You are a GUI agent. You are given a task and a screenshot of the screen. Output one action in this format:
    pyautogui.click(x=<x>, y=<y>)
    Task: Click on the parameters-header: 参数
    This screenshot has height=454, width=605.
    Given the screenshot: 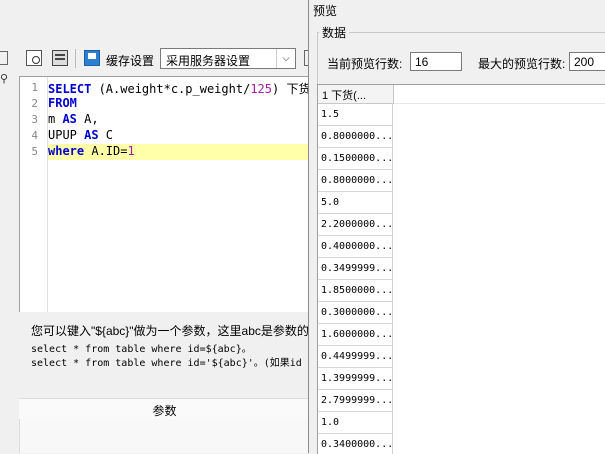 What is the action you would take?
    pyautogui.click(x=164, y=409)
    